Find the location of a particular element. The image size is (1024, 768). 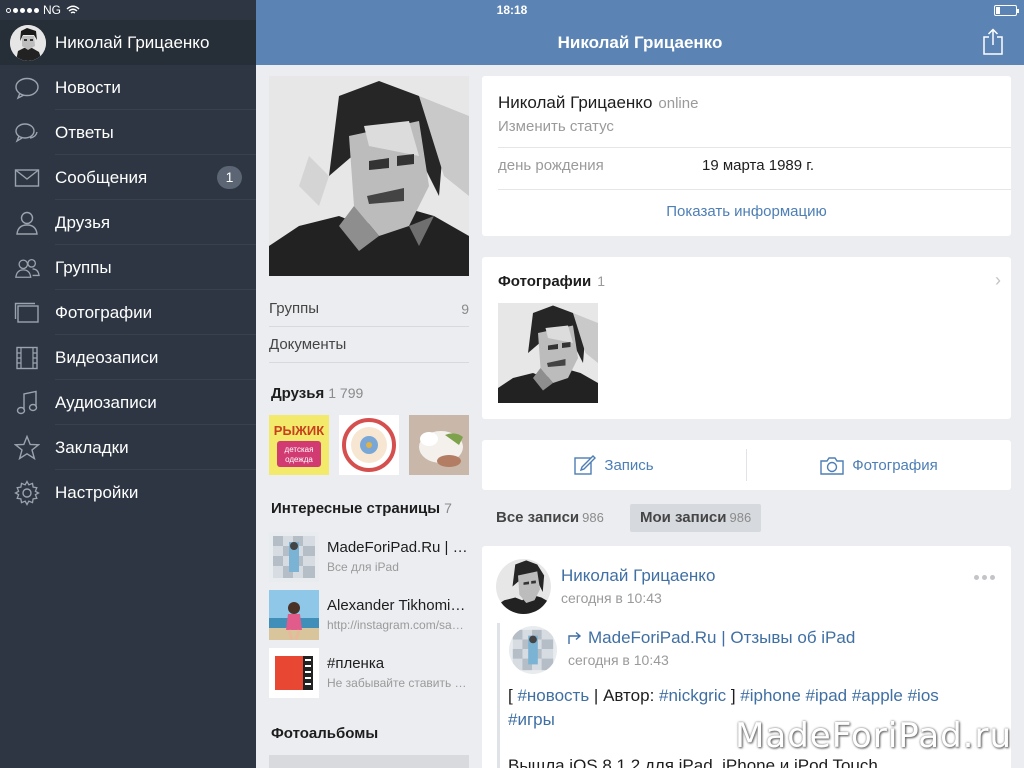

new-post-button: Запись is located at coordinates (614, 465).